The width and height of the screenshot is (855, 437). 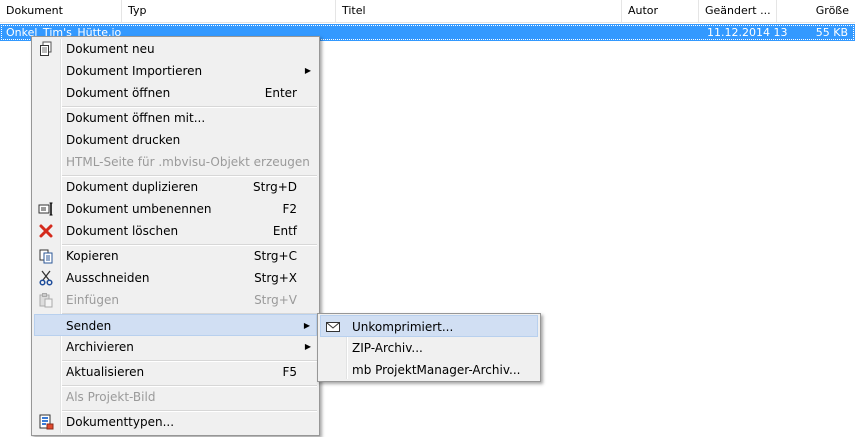 I want to click on menu-item-label: Einfügen, so click(x=92, y=300).